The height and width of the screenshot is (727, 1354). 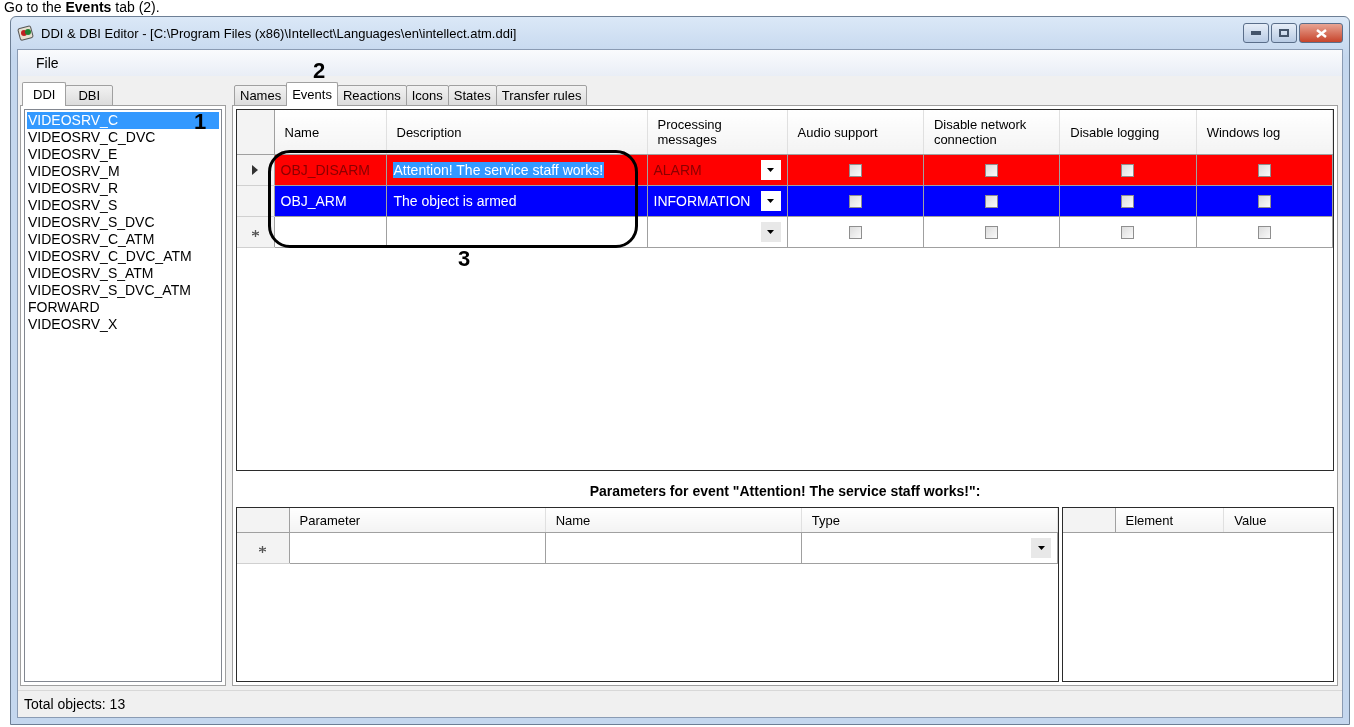 What do you see at coordinates (89, 95) in the screenshot?
I see `tab: DBI` at bounding box center [89, 95].